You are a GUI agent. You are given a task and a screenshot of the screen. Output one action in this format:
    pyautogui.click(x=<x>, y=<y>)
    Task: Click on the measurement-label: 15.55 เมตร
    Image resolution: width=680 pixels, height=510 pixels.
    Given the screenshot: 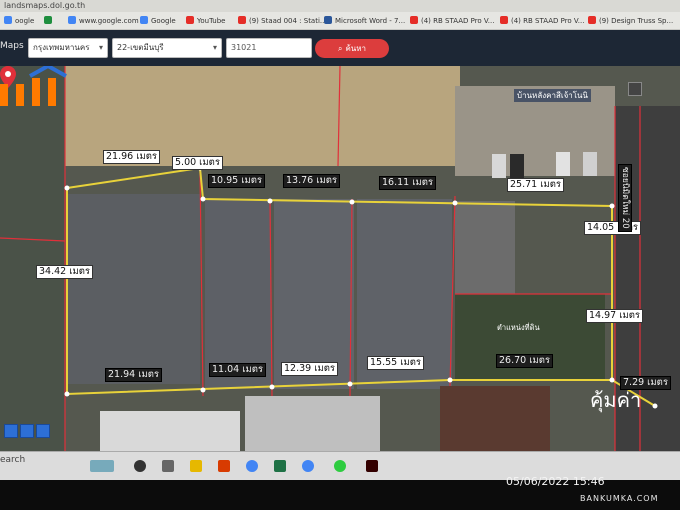 What is the action you would take?
    pyautogui.click(x=395, y=363)
    